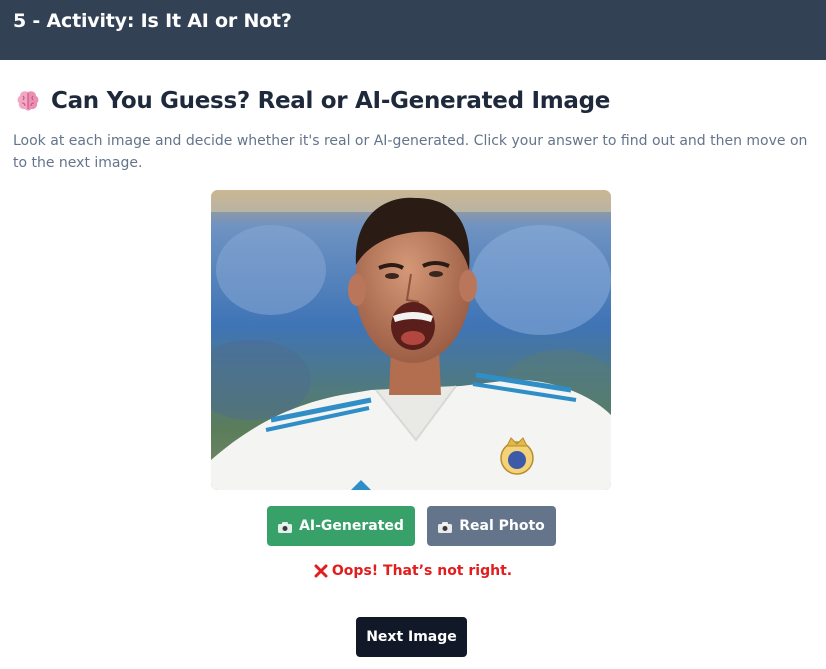  I want to click on ai-generated-label: AI-Generated, so click(351, 526).